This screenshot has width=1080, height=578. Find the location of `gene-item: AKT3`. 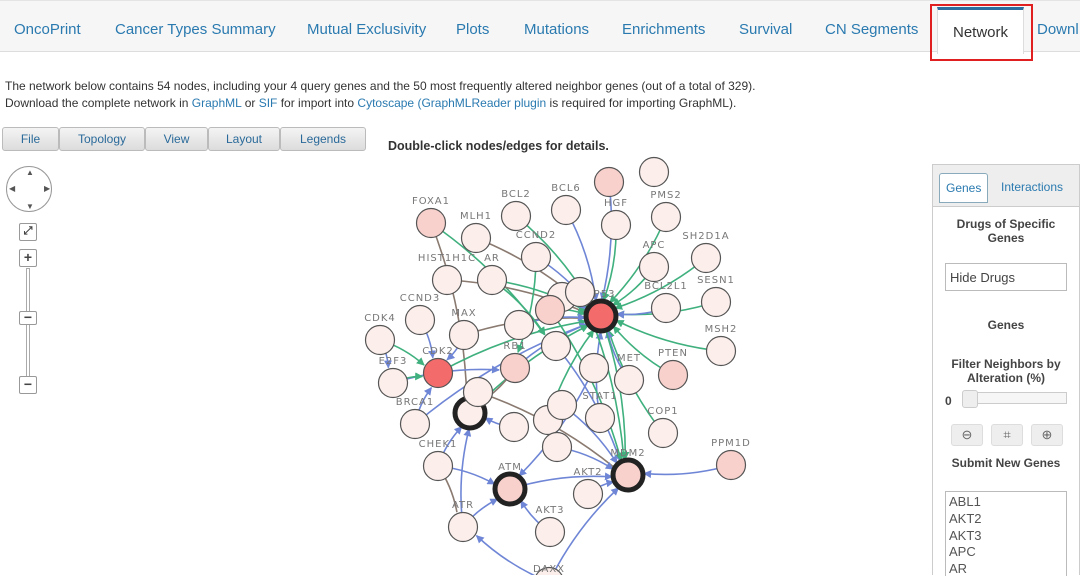

gene-item: AKT3 is located at coordinates (965, 535).